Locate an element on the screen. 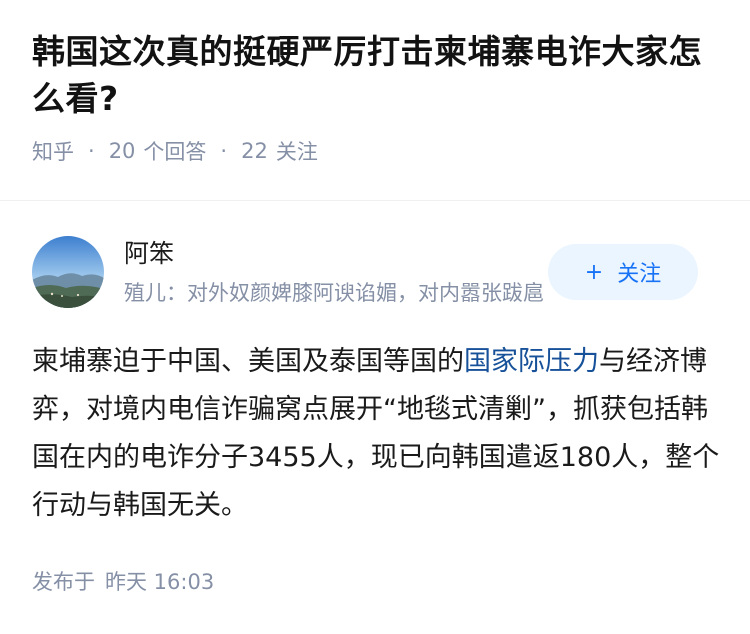  avatar-image is located at coordinates (68, 272).